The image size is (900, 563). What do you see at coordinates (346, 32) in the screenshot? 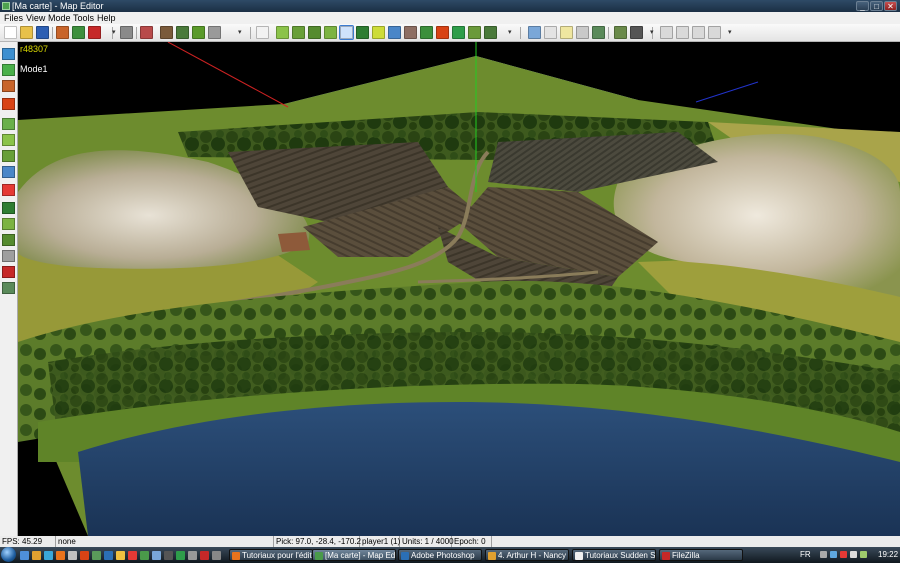
I see `brush-e-icon` at bounding box center [346, 32].